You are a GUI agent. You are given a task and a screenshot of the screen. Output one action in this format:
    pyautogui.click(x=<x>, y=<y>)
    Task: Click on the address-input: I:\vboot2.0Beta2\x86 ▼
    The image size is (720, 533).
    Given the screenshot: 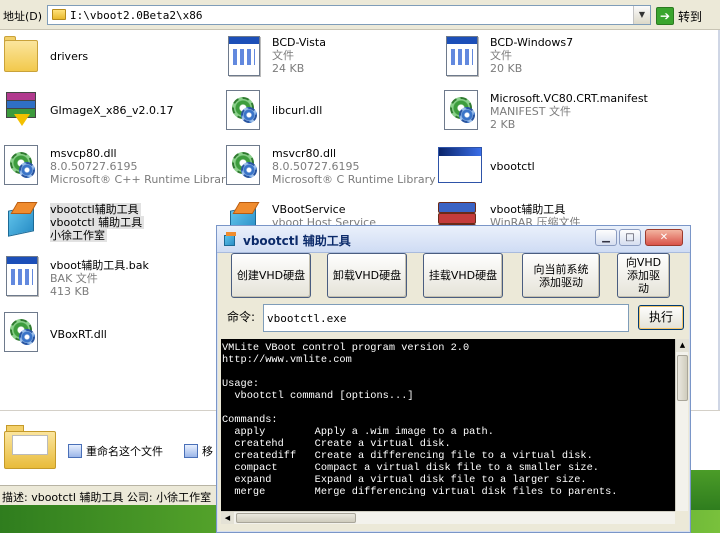 What is the action you would take?
    pyautogui.click(x=349, y=15)
    